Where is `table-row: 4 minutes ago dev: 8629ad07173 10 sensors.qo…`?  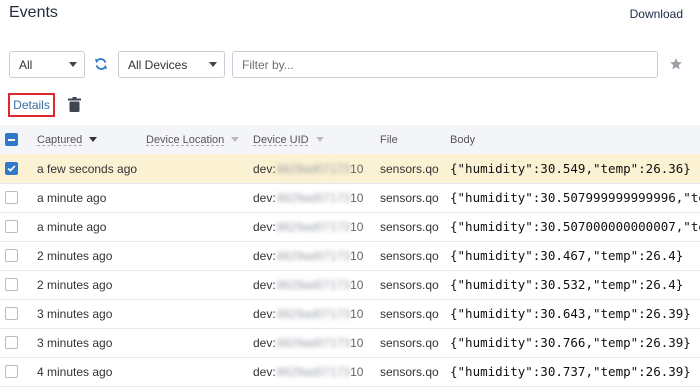 table-row: 4 minutes ago dev: 8629ad07173 10 sensors.qo… is located at coordinates (350, 372).